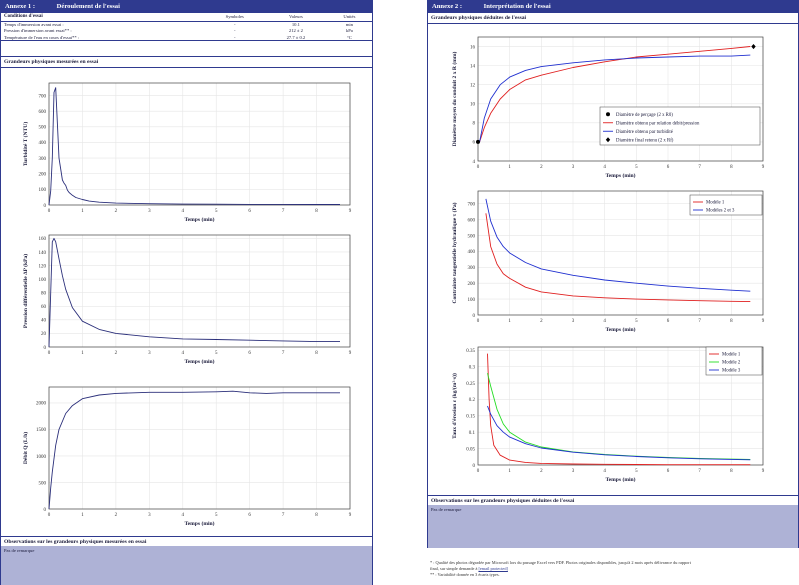 The width and height of the screenshot is (799, 585). What do you see at coordinates (88, 6) in the screenshot?
I see `annex-1-title: Déroulement de l'essai` at bounding box center [88, 6].